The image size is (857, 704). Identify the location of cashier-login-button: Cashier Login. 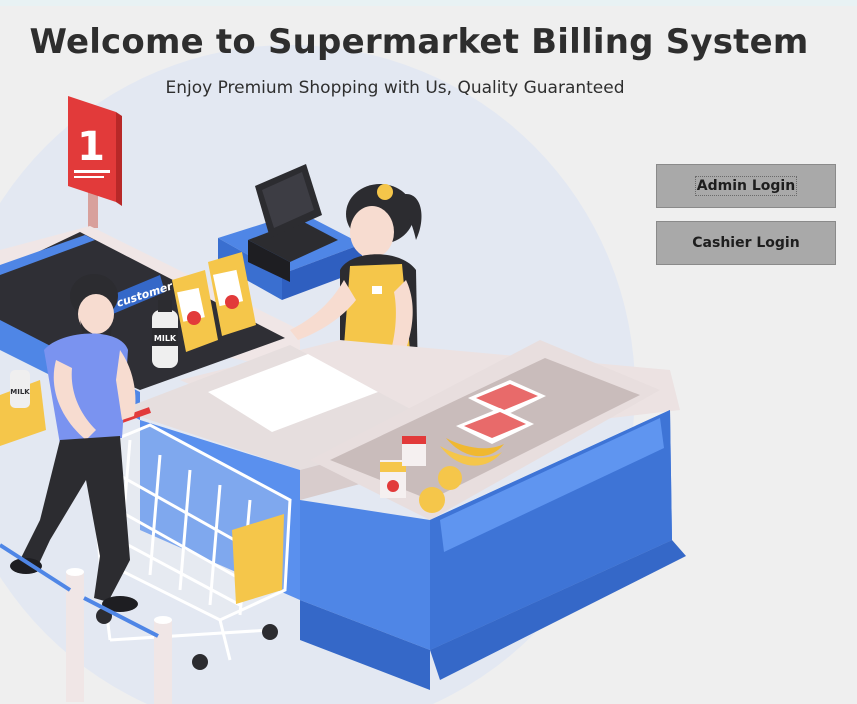
(746, 243).